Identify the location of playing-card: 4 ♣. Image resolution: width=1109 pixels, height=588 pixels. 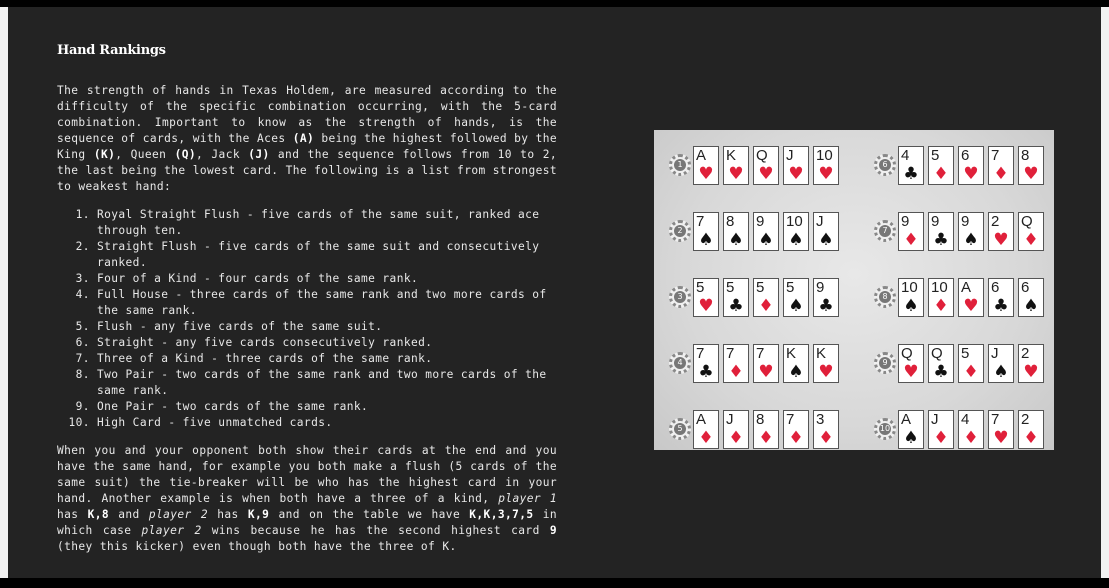
(911, 165).